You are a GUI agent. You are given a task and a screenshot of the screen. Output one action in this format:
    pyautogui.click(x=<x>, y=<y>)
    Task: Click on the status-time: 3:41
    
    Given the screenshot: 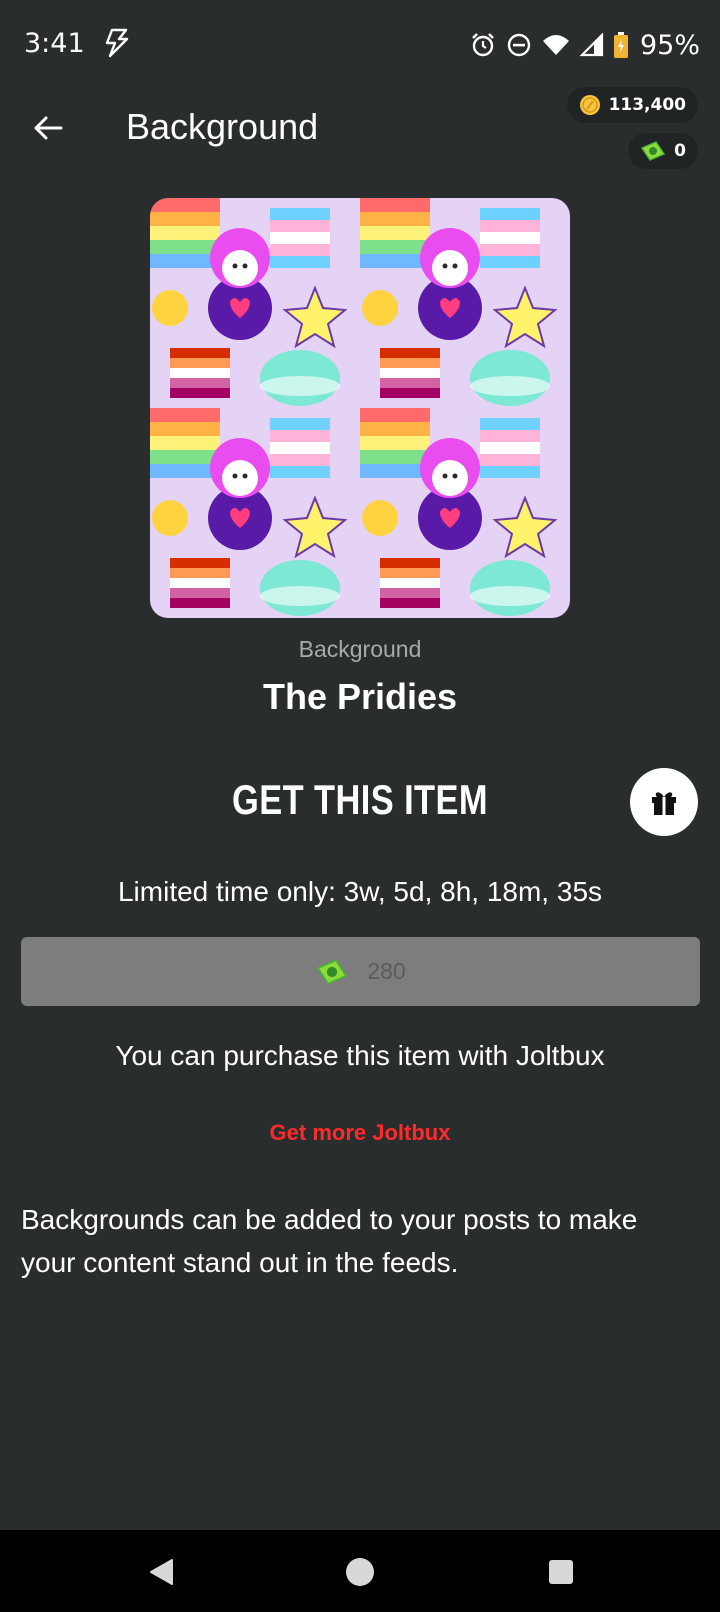 What is the action you would take?
    pyautogui.click(x=54, y=43)
    